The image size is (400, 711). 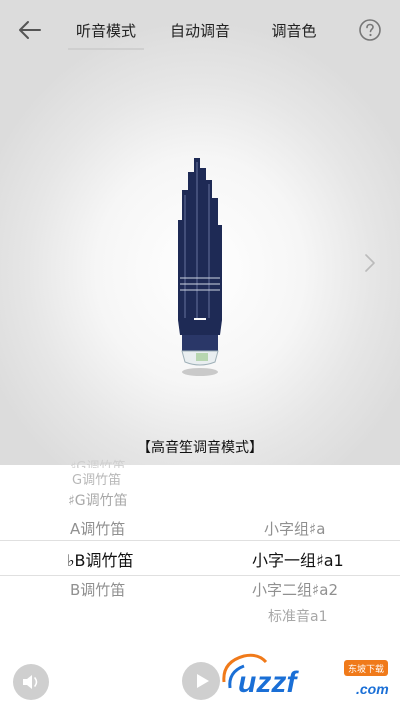 I want to click on watermark-badge: 东坡下载, so click(x=366, y=669).